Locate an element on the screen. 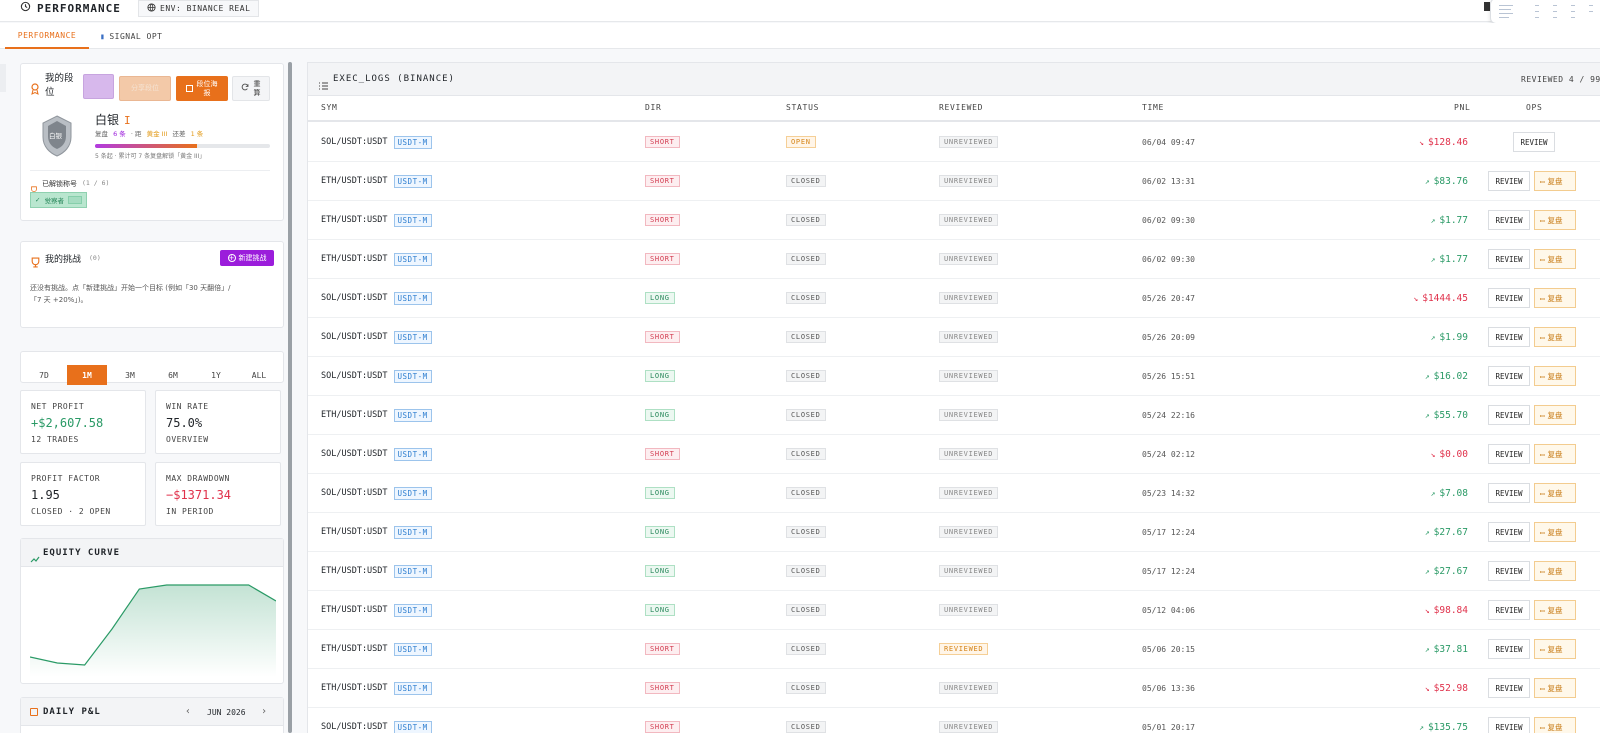 The width and height of the screenshot is (1600, 733). globe-icon is located at coordinates (151, 8).